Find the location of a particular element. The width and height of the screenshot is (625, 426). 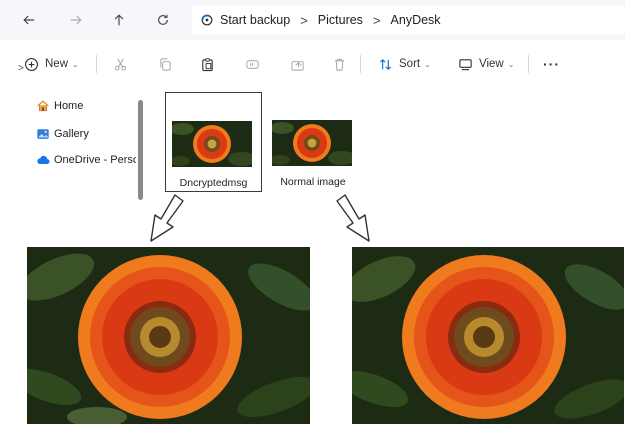

share-icon is located at coordinates (297, 65).